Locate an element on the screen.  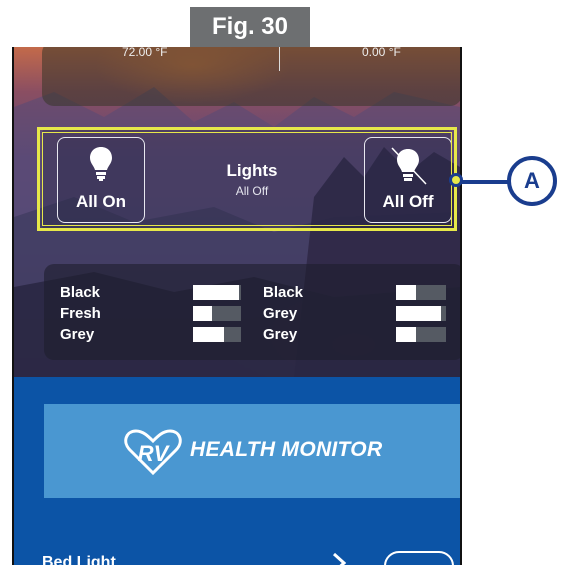
tank-column-left: Black Fresh Grey is located at coordinates (150, 313).